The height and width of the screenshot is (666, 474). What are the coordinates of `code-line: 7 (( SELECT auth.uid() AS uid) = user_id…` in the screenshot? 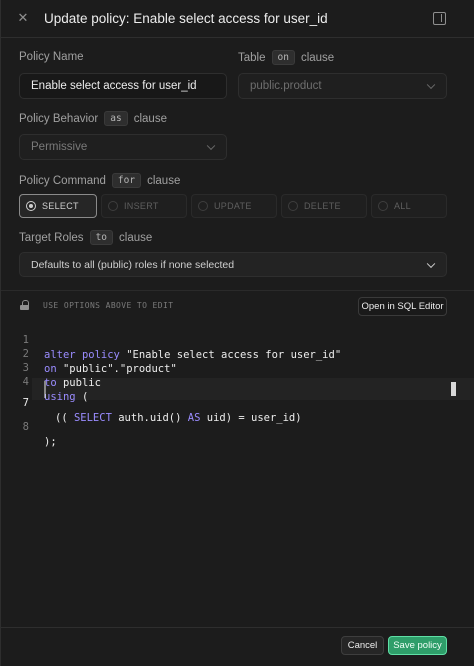 It's located at (237, 402).